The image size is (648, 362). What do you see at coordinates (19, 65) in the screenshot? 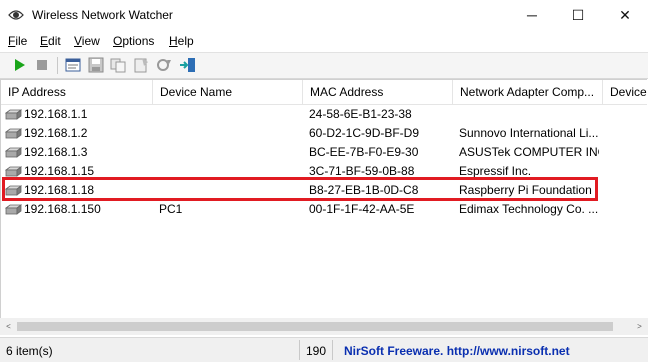
I see `play-icon` at bounding box center [19, 65].